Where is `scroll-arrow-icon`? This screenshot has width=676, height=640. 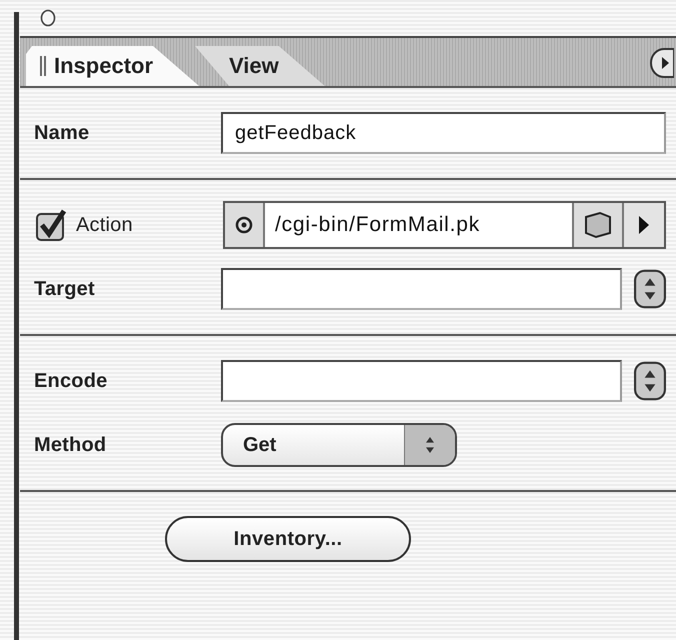 scroll-arrow-icon is located at coordinates (662, 63).